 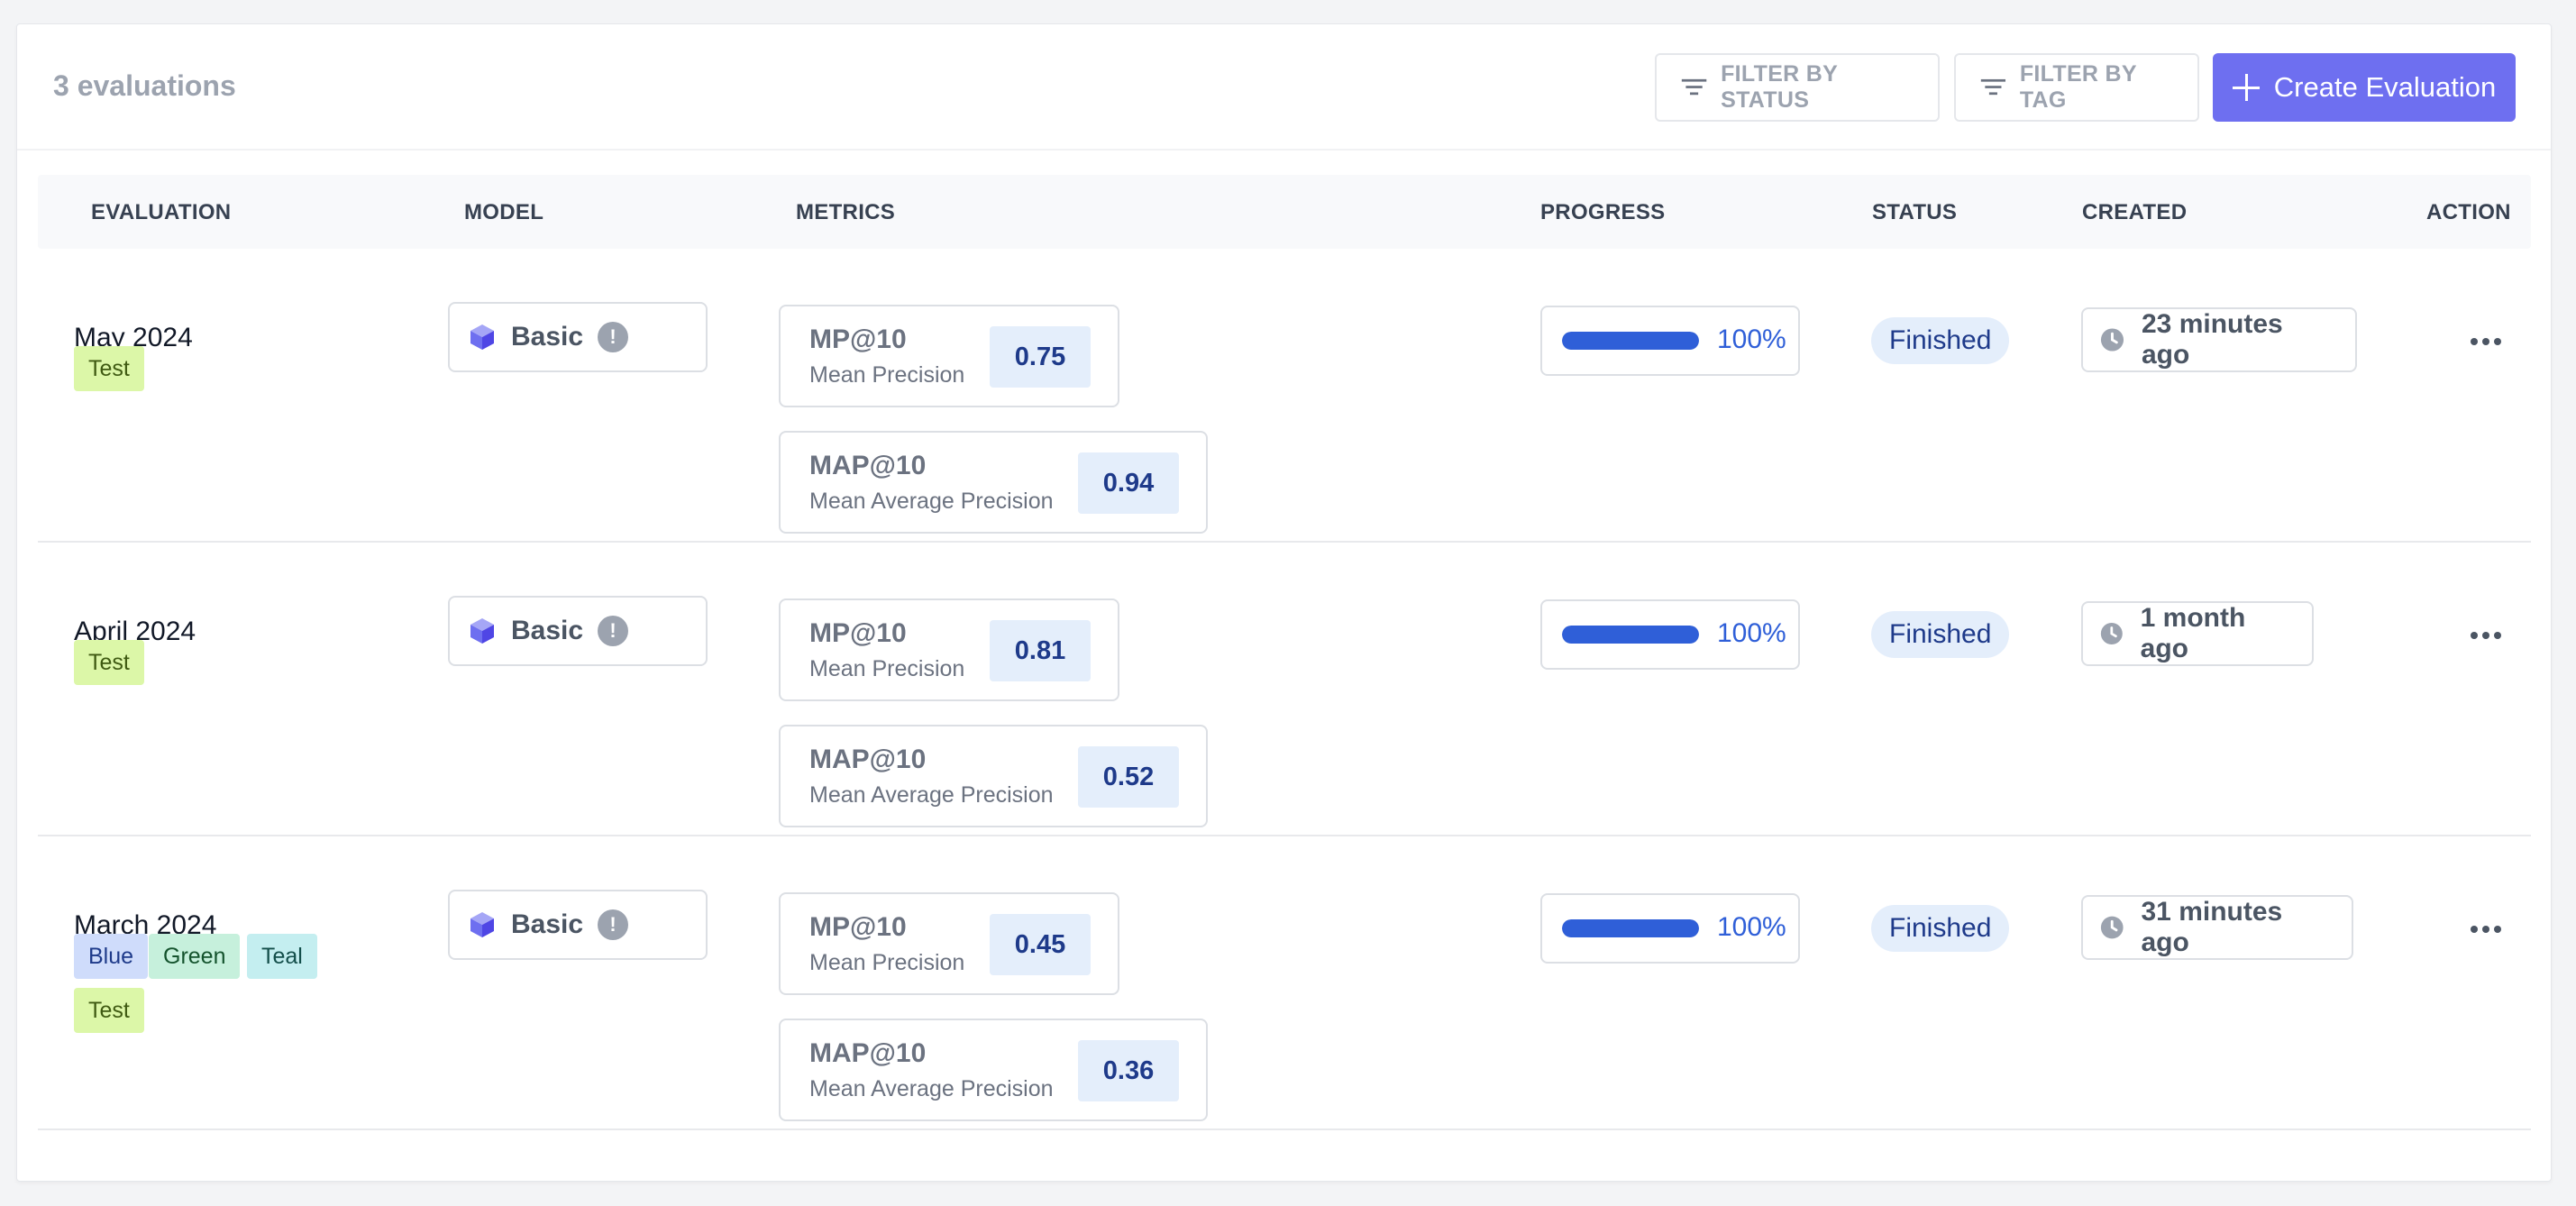 What do you see at coordinates (949, 649) in the screenshot?
I see `metric-card: MP@10 Mean Precision 0.81` at bounding box center [949, 649].